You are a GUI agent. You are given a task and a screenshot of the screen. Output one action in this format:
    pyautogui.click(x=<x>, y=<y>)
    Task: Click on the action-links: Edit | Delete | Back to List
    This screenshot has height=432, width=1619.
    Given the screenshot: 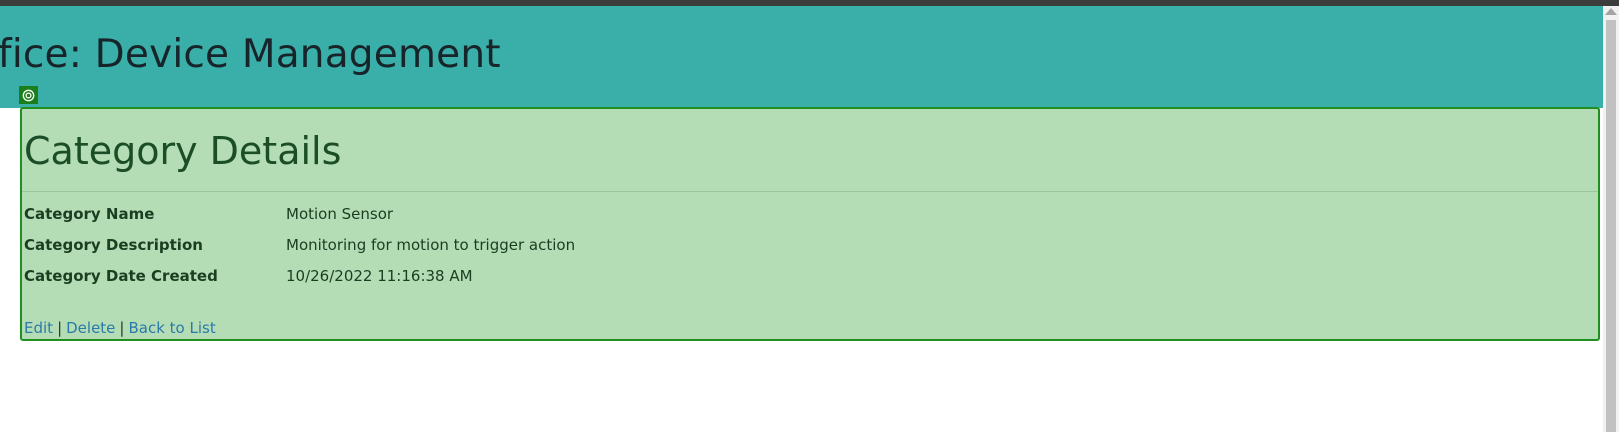 What is the action you would take?
    pyautogui.click(x=120, y=328)
    